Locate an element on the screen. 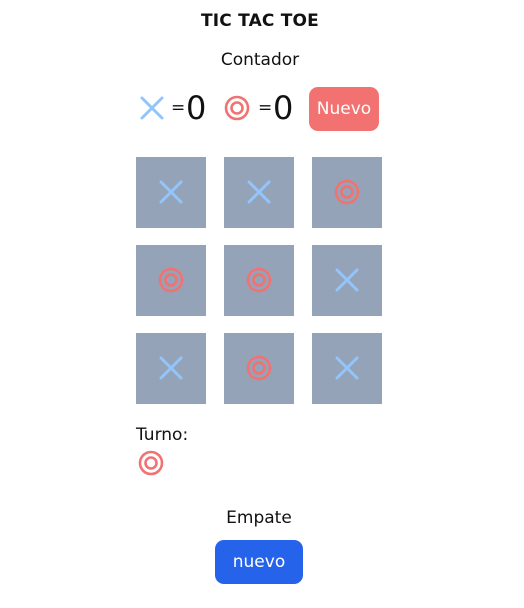  o-score-equals: = is located at coordinates (265, 108).